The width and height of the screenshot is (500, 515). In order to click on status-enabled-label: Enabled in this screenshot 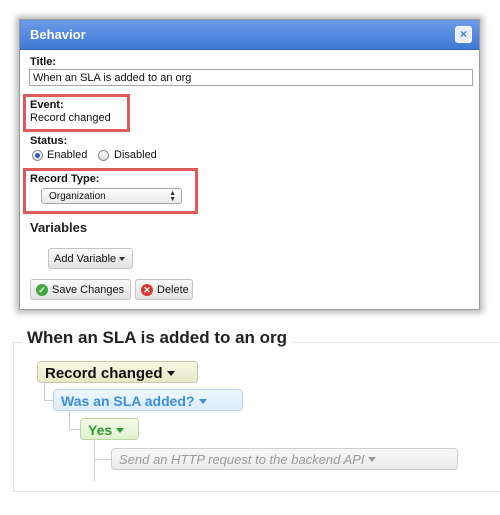, I will do `click(67, 155)`.